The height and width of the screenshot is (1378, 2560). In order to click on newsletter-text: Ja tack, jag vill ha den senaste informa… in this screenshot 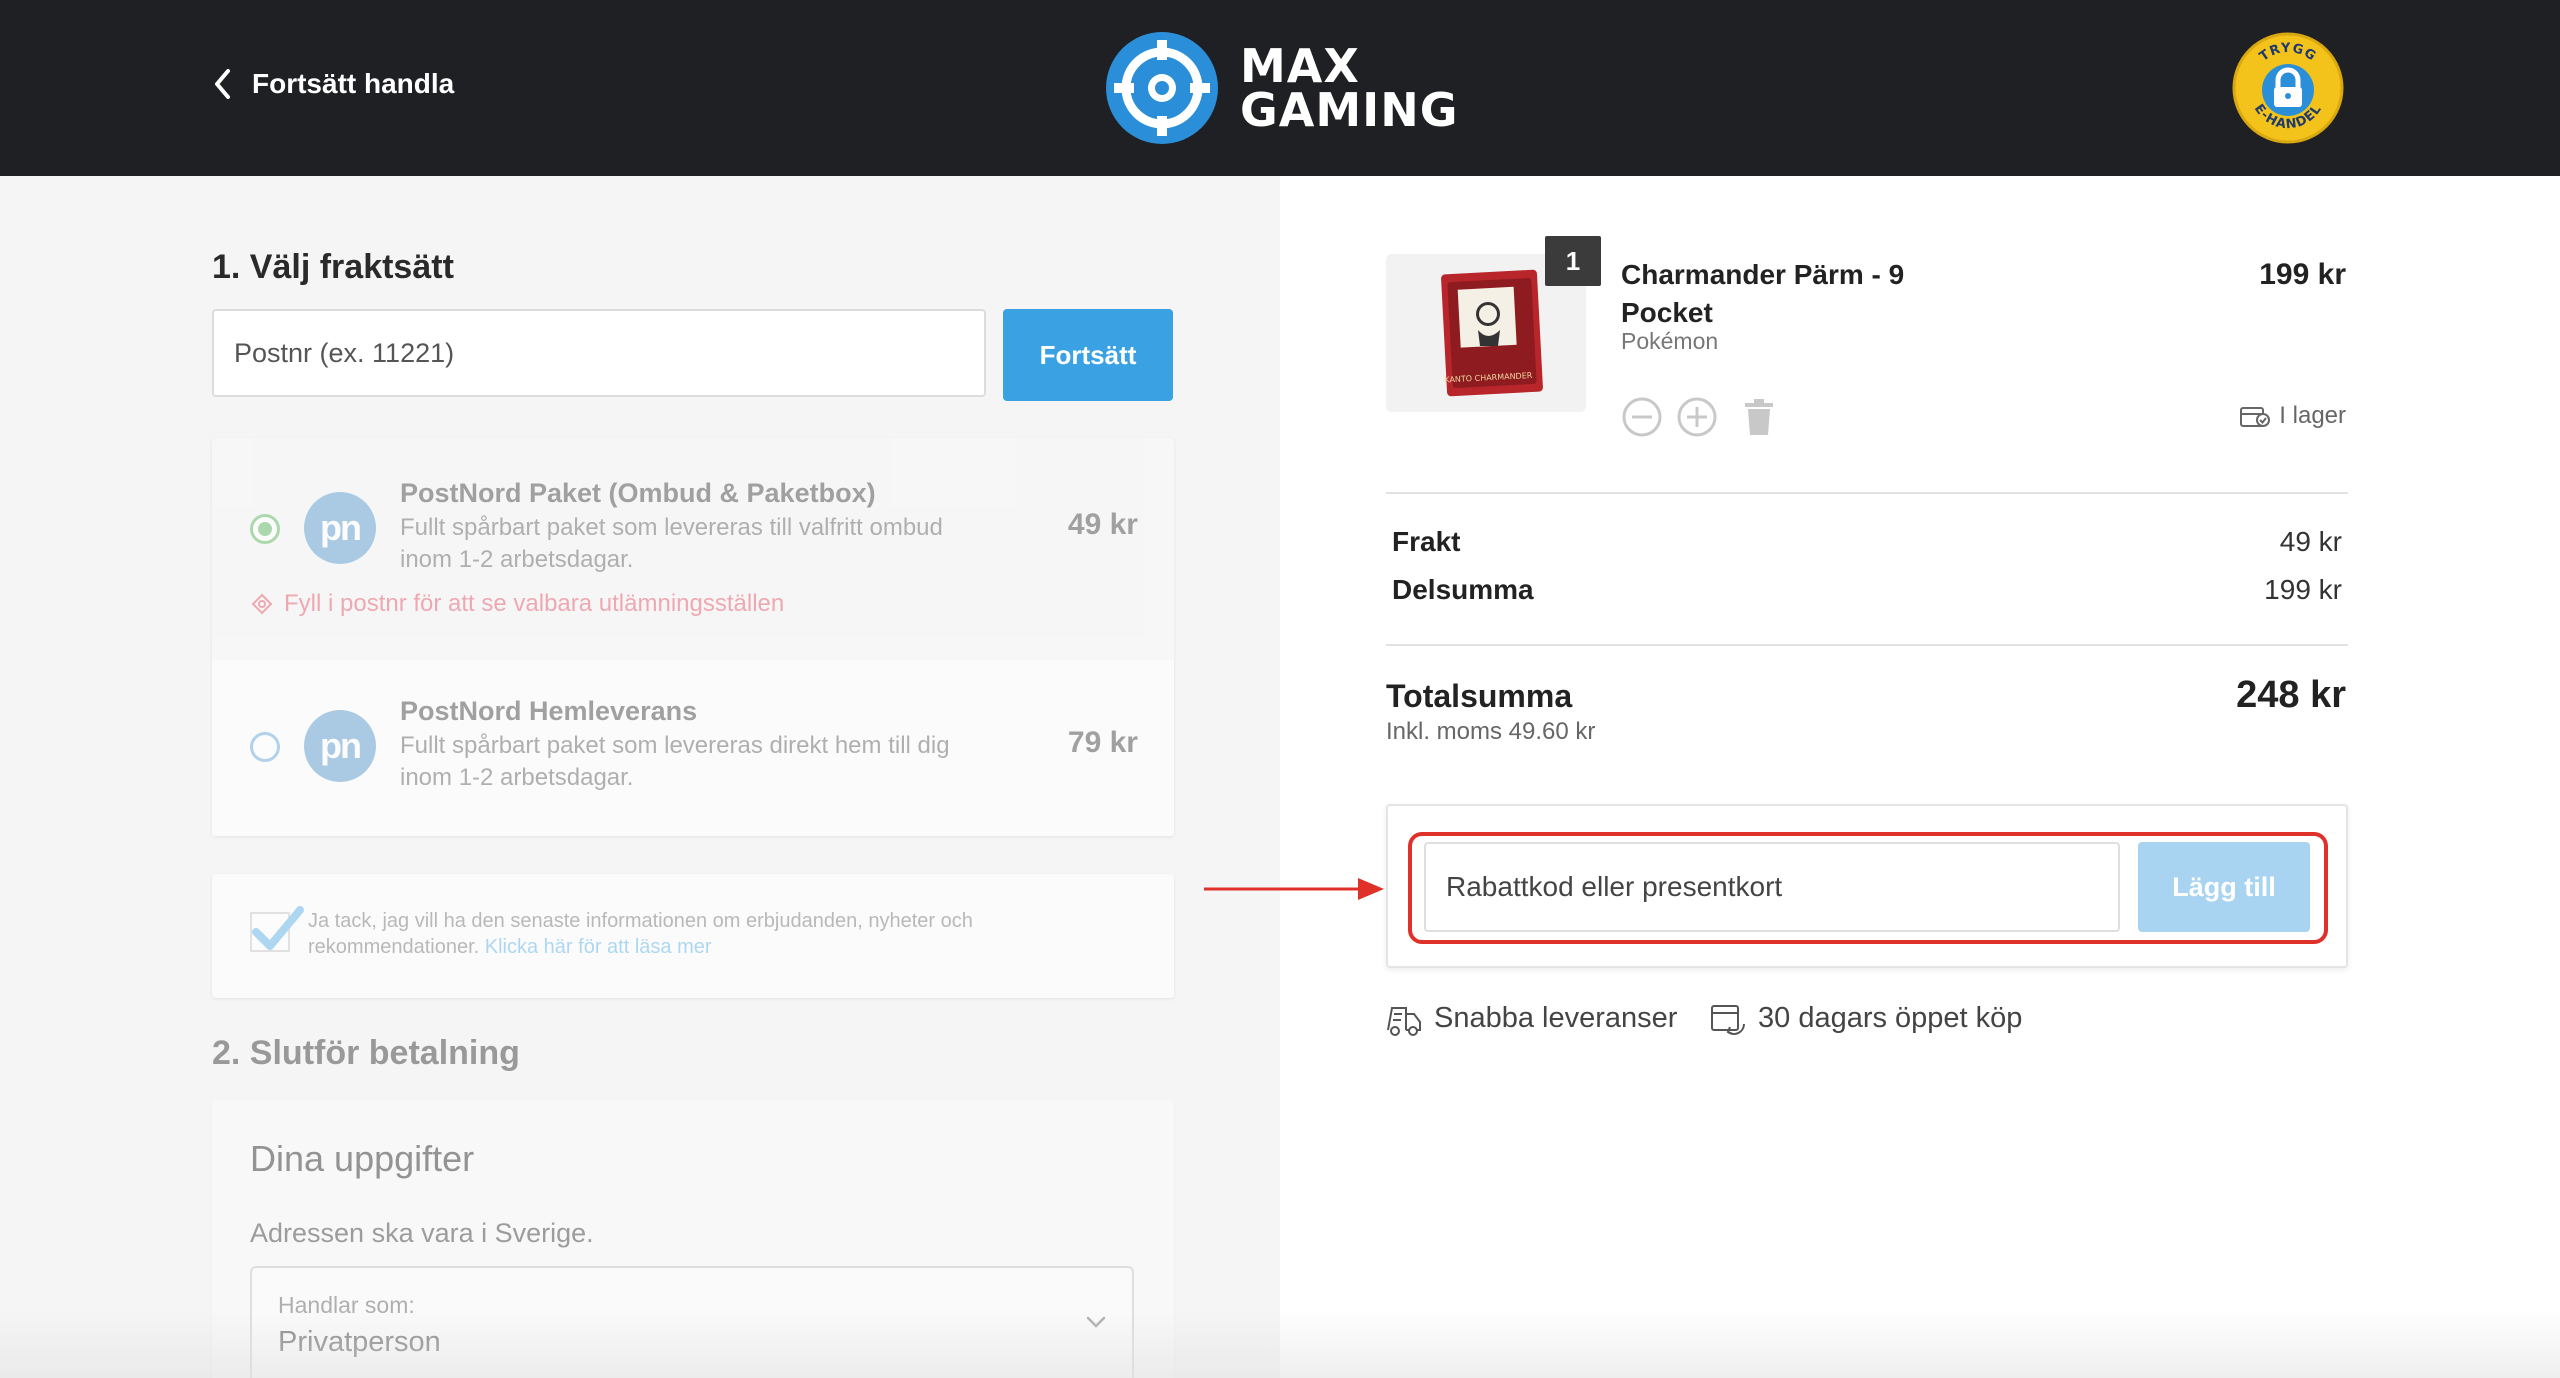, I will do `click(703, 934)`.